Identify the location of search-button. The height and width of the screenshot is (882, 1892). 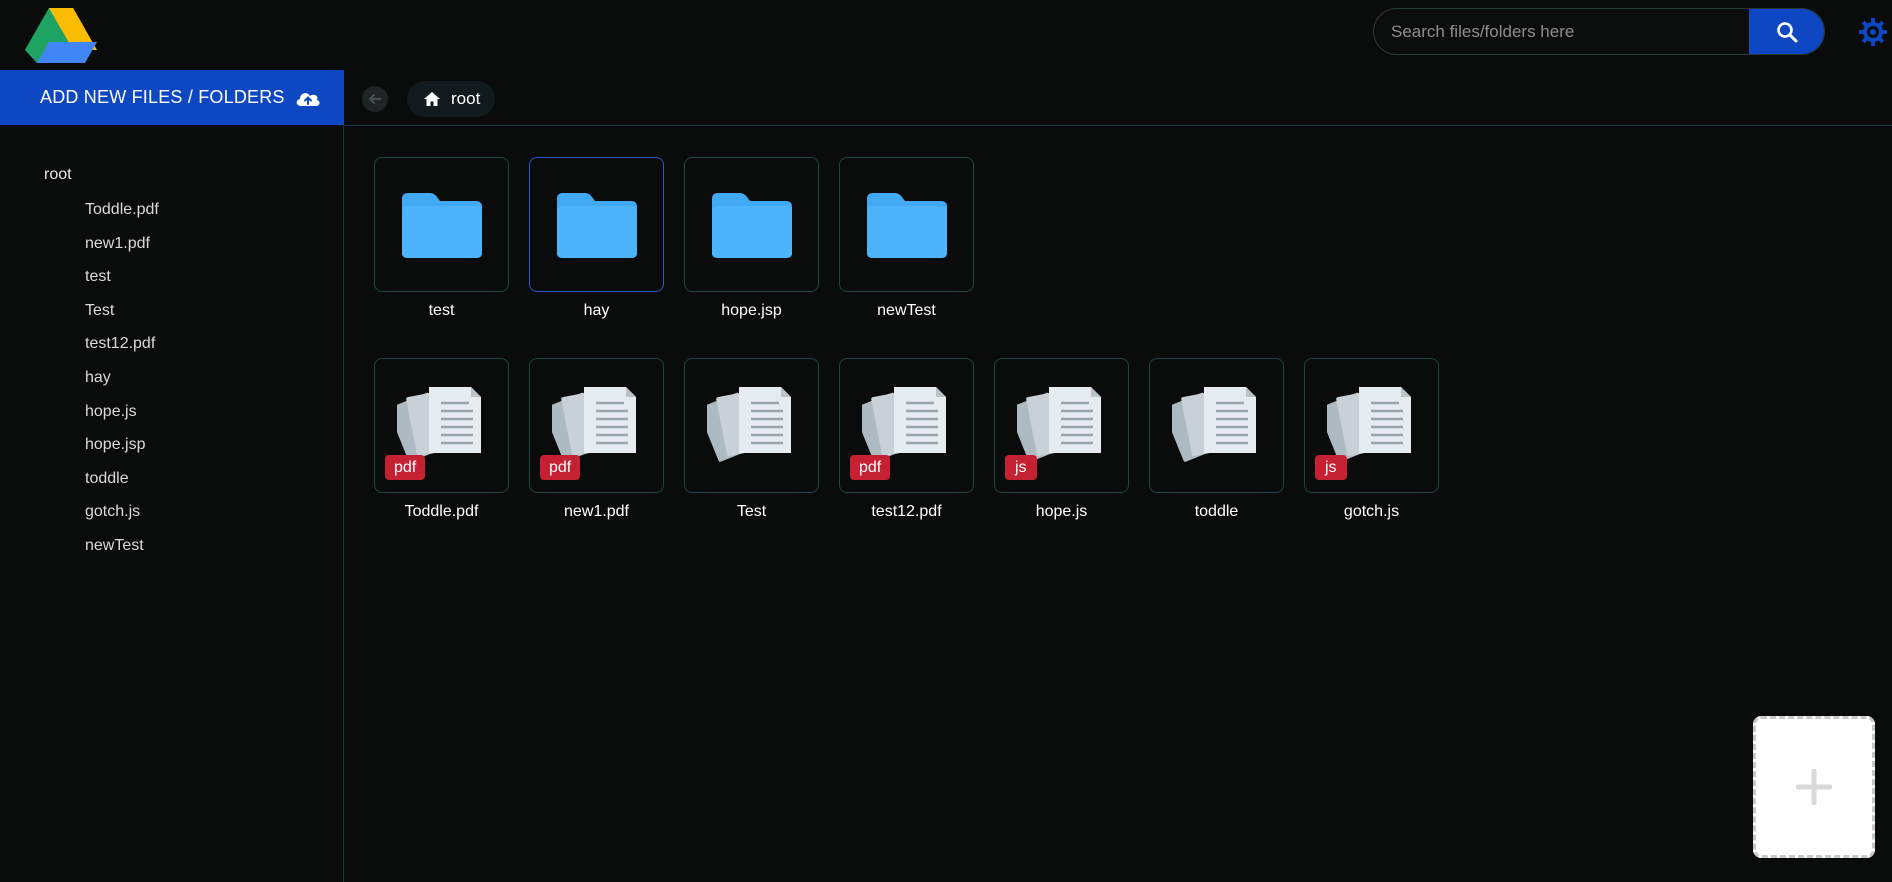
(1786, 31).